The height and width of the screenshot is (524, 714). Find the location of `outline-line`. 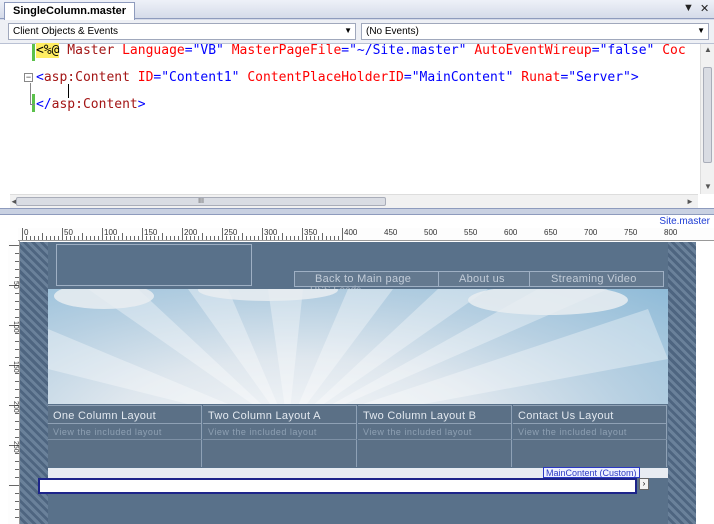

outline-line is located at coordinates (30, 94).